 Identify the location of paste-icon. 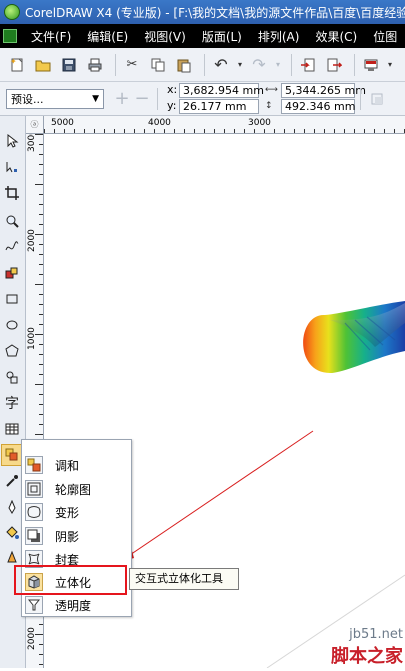
(184, 65).